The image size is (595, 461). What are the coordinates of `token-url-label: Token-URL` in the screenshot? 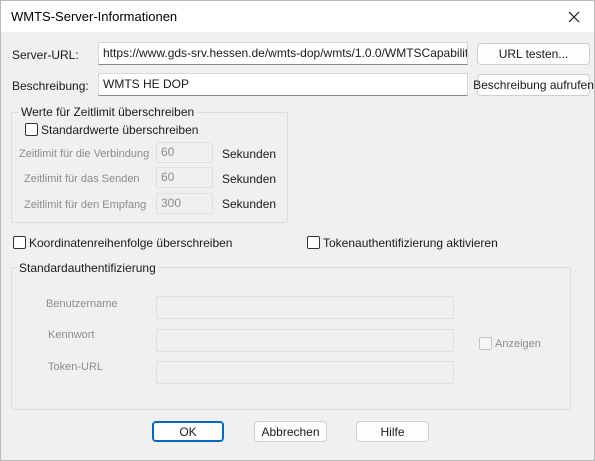 It's located at (76, 367).